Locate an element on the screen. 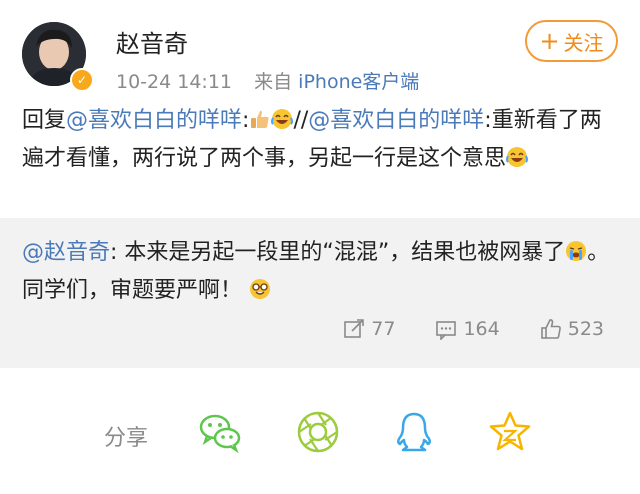  repost-text-part1: : 本来是另起一段里的“混混”，结果也被网暴了 is located at coordinates (338, 252).